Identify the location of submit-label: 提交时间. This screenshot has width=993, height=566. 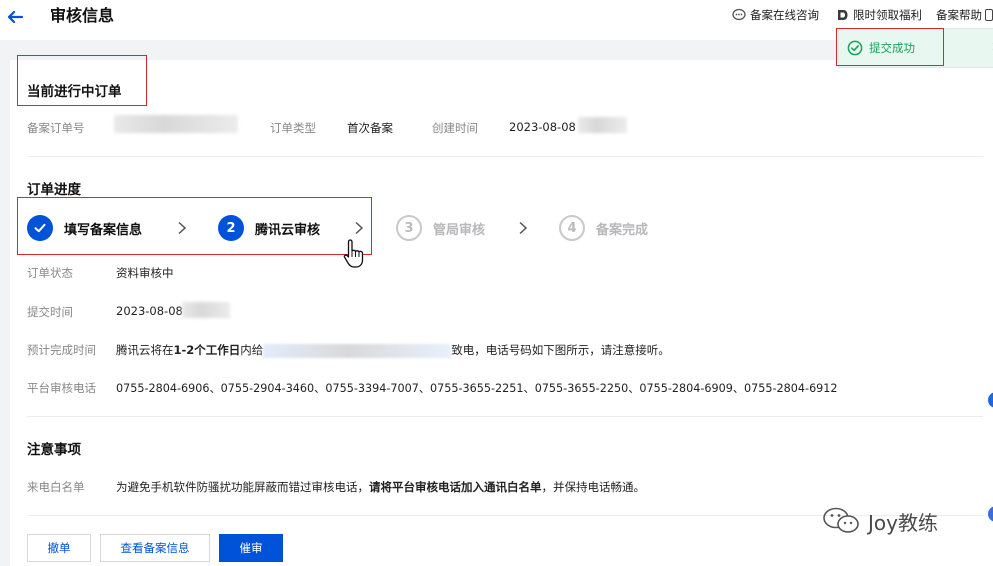
(50, 312).